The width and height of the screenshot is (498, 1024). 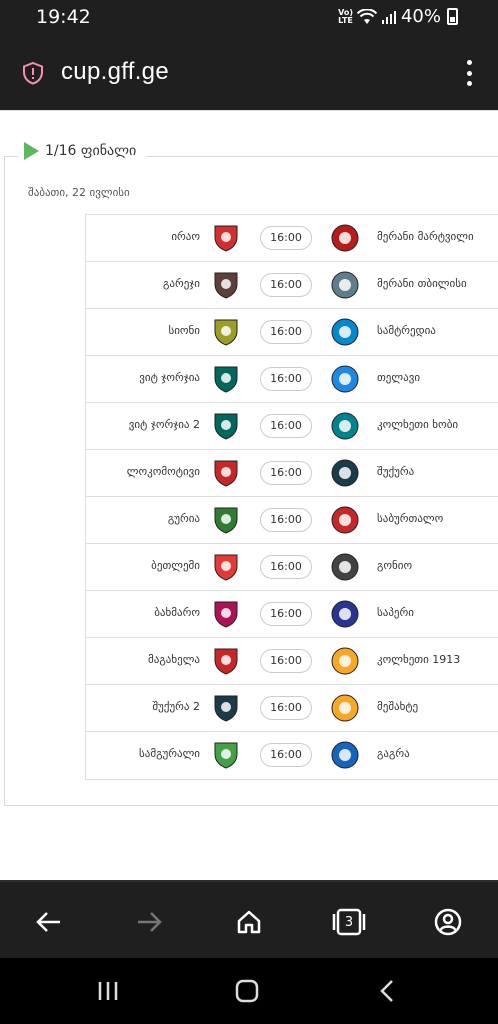 What do you see at coordinates (388, 17) in the screenshot?
I see `signal-icon` at bounding box center [388, 17].